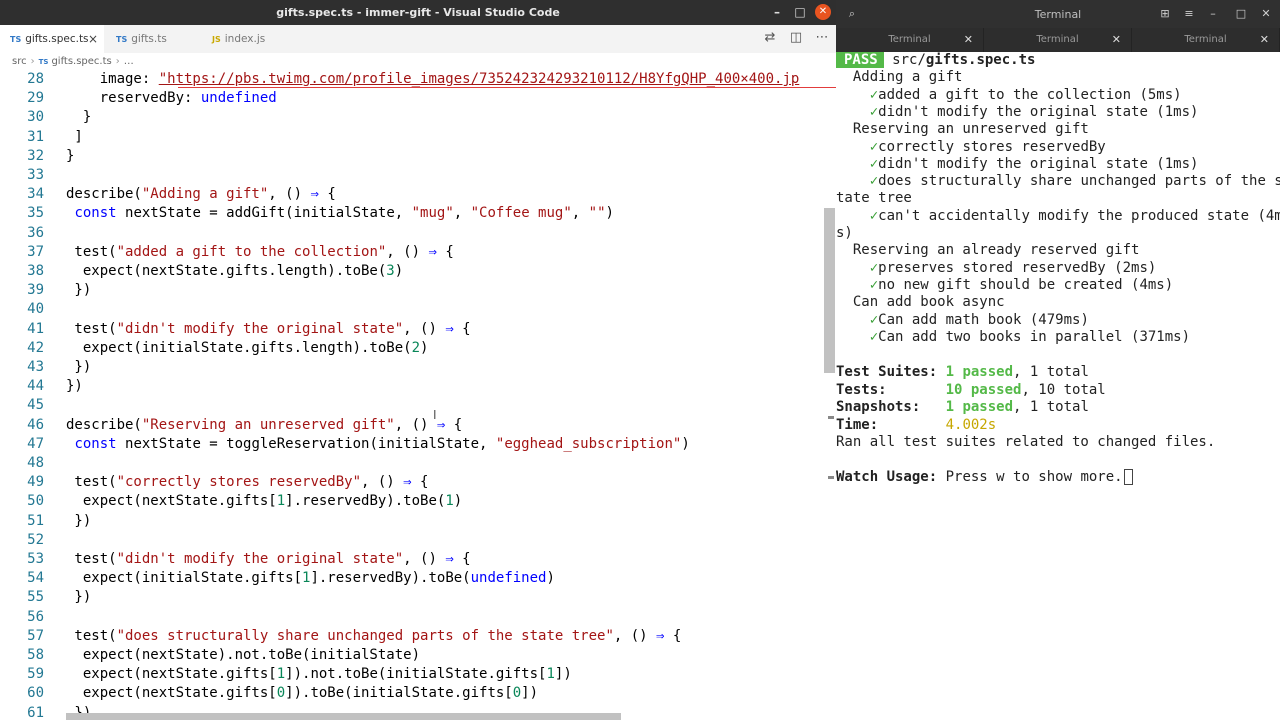  What do you see at coordinates (32, 61) in the screenshot?
I see `chevron-right-icon: ›` at bounding box center [32, 61].